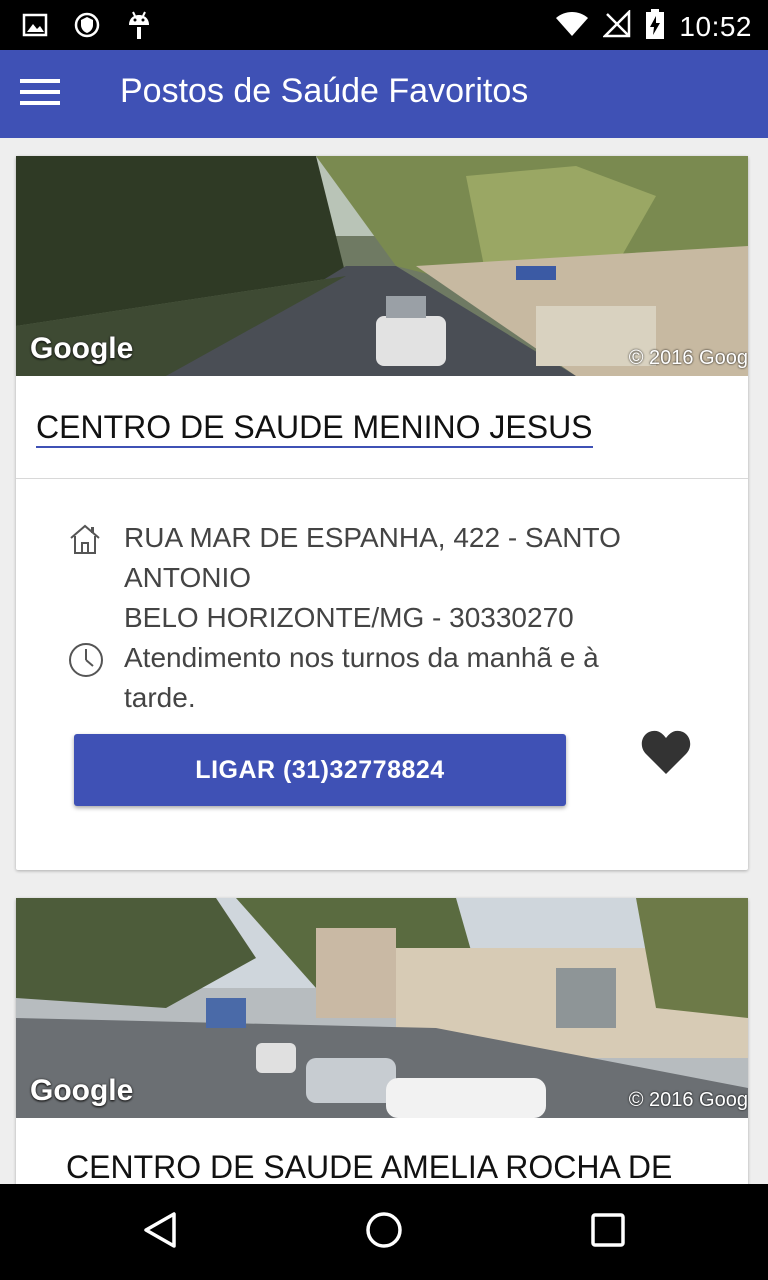 The image size is (768, 1280). What do you see at coordinates (320, 770) in the screenshot?
I see `call-button: LIGAR (31)32778824` at bounding box center [320, 770].